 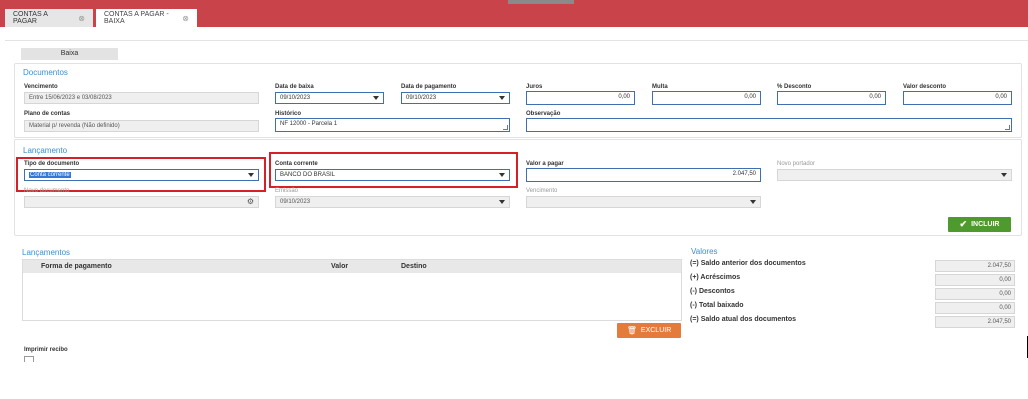 What do you see at coordinates (366, 266) in the screenshot?
I see `column-valor: Valor` at bounding box center [366, 266].